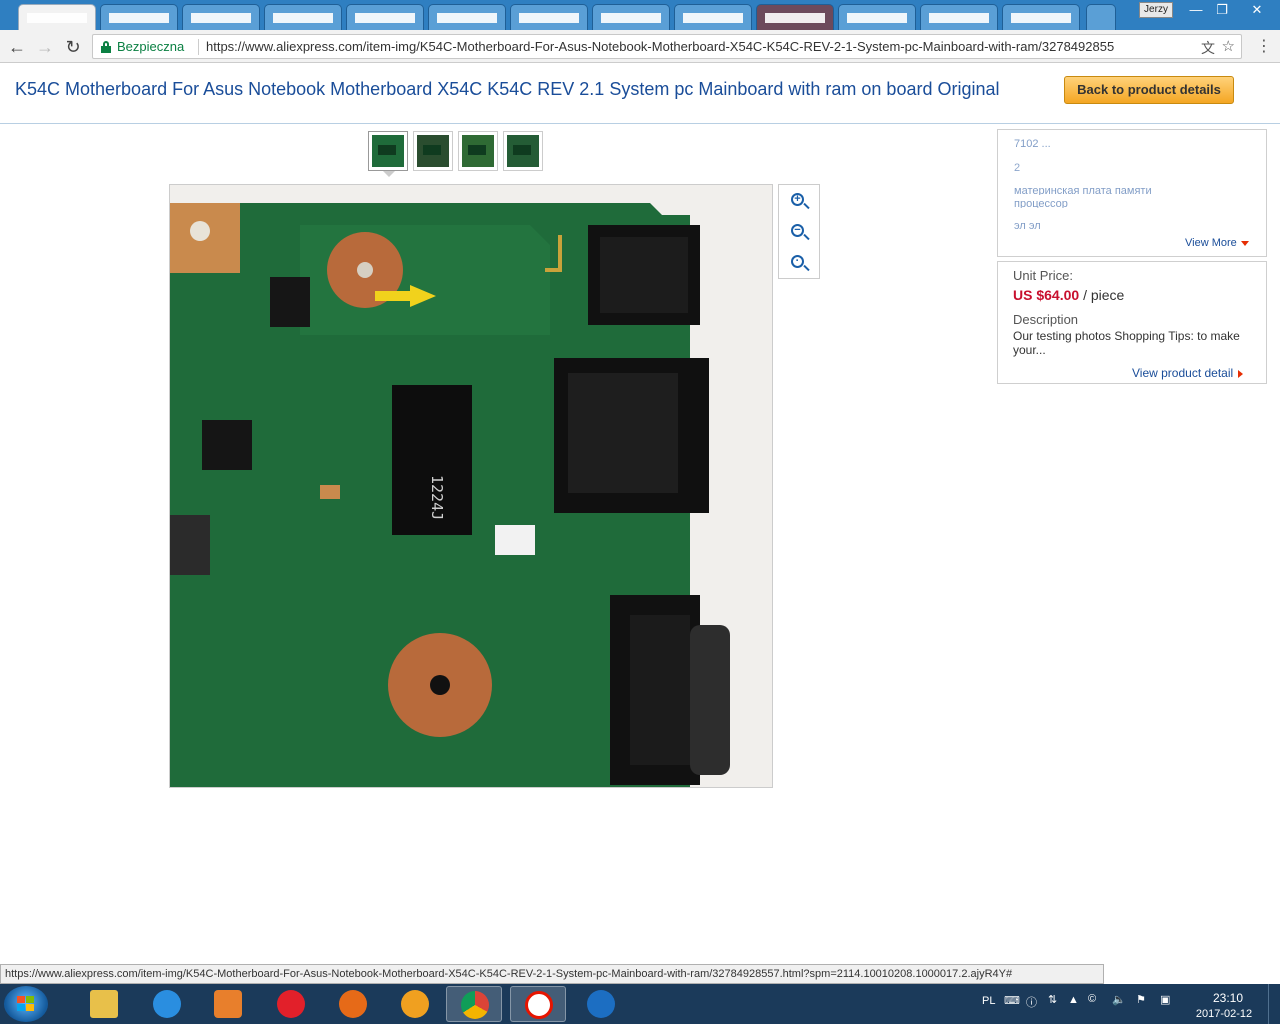 The width and height of the screenshot is (1280, 1024). Describe the element at coordinates (601, 1004) in the screenshot. I see `ccleaner-icon` at that location.